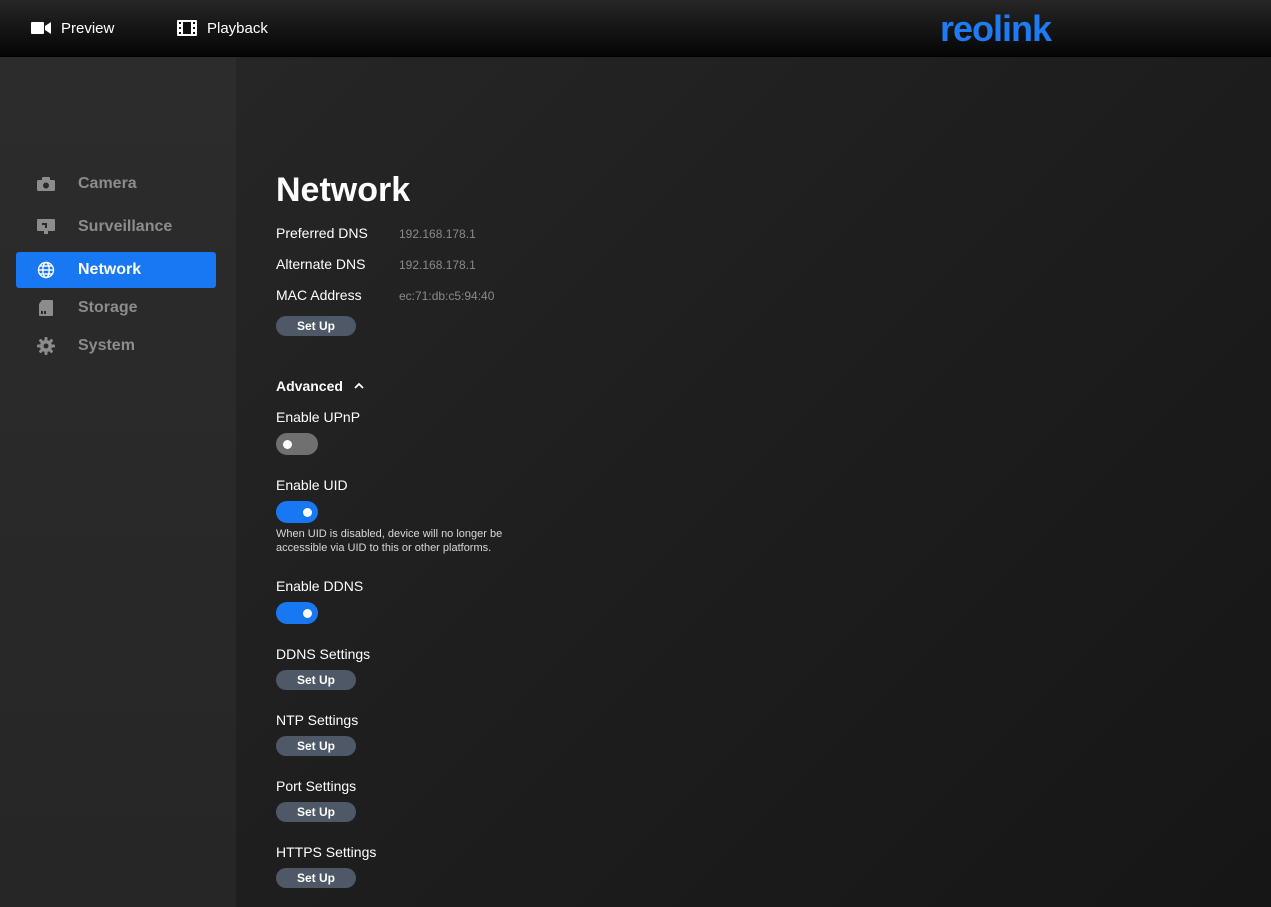  What do you see at coordinates (316, 786) in the screenshot?
I see `port-settings-label: Port Settings` at bounding box center [316, 786].